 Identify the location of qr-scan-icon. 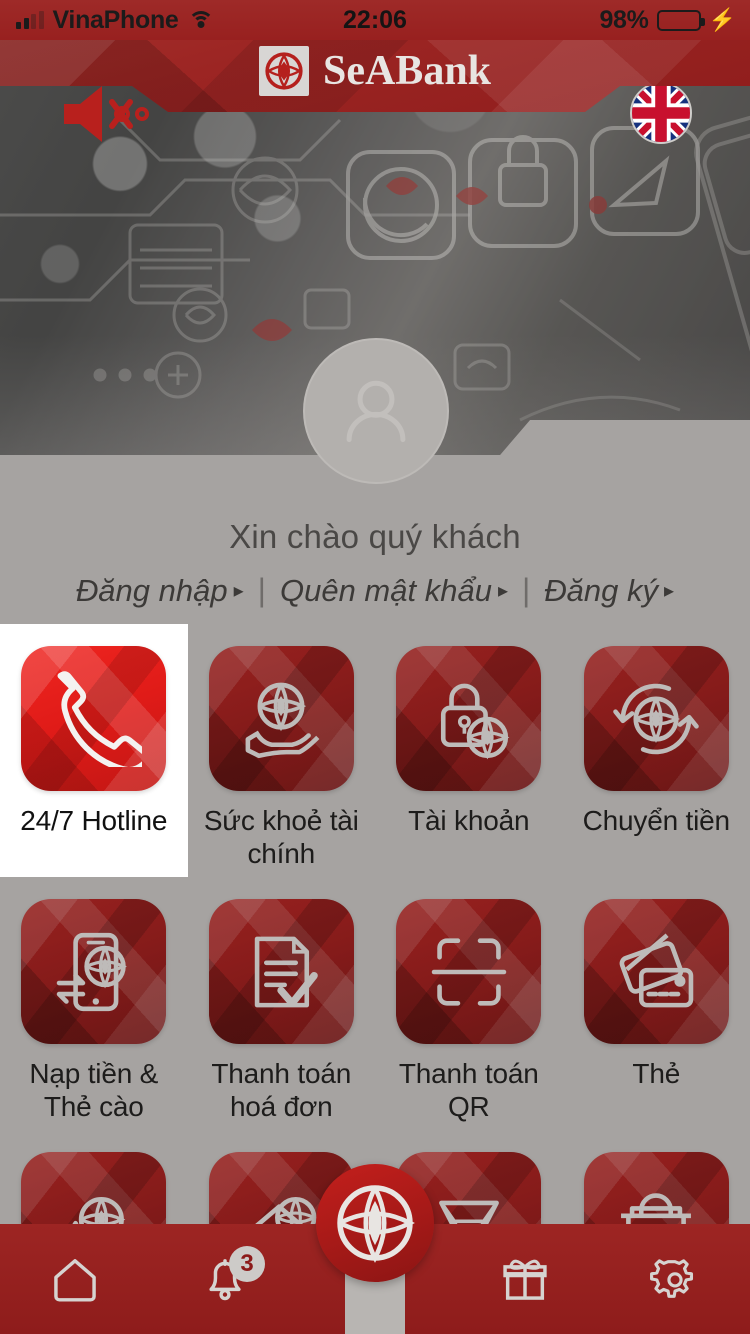
(469, 971).